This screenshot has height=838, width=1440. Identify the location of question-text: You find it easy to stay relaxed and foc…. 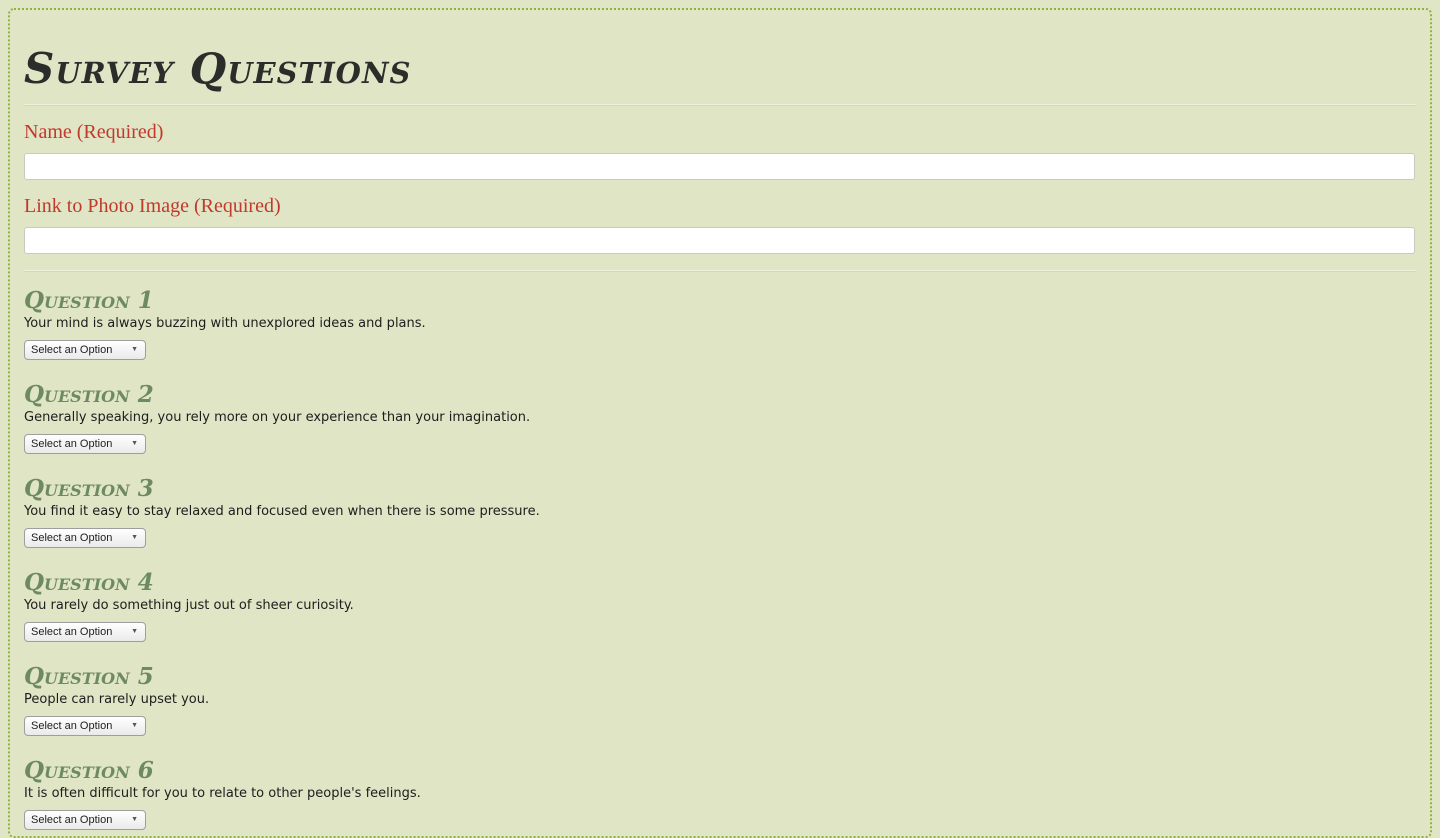
(282, 511).